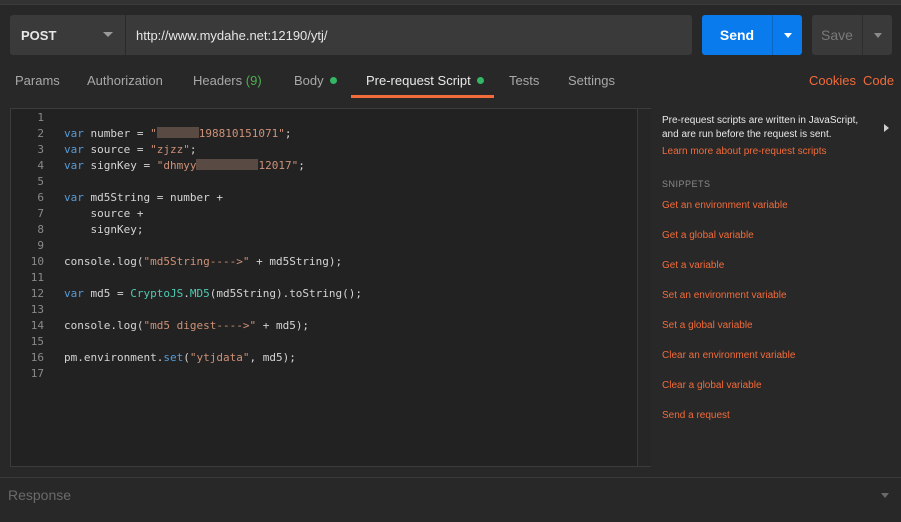 This screenshot has height=522, width=901. I want to click on code-text: , md5);, so click(272, 357).